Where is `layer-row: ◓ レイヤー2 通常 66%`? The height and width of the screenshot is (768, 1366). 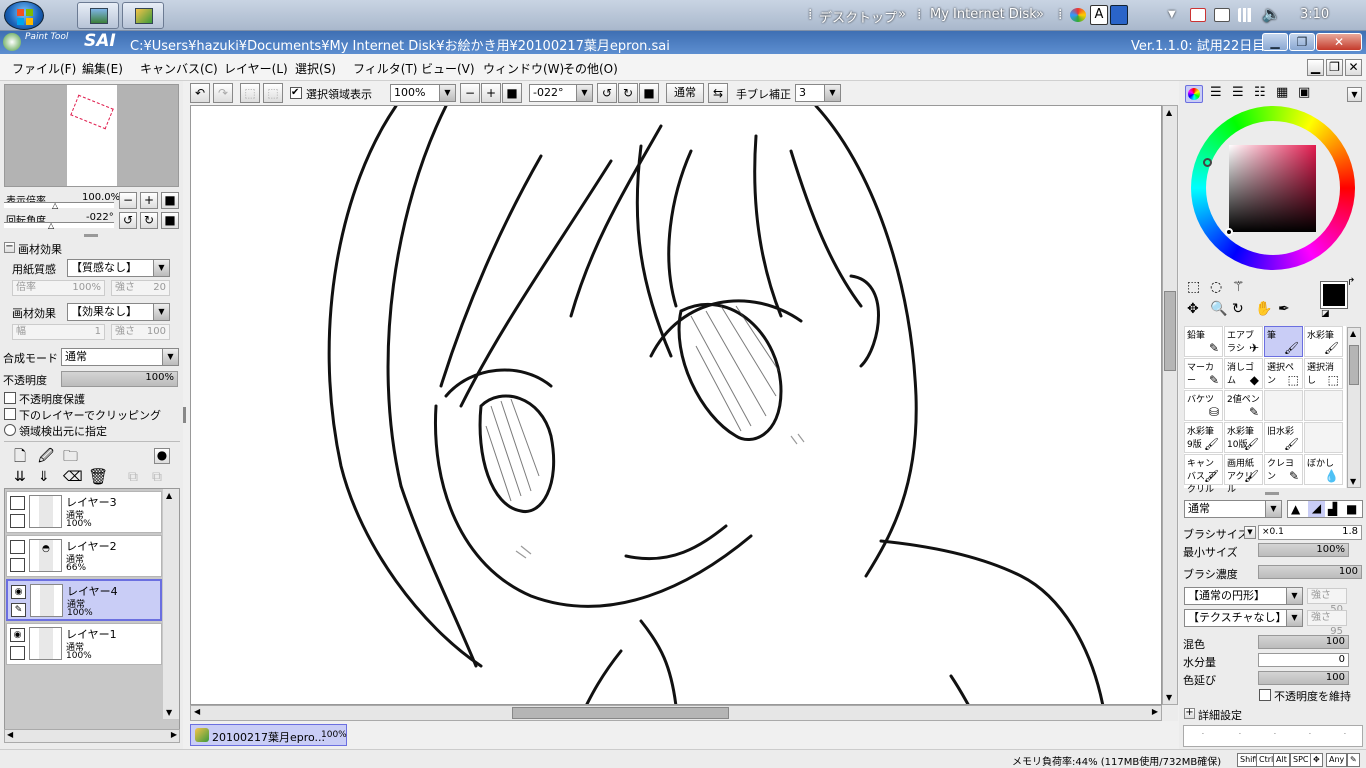 layer-row: ◓ レイヤー2 通常 66% is located at coordinates (84, 556).